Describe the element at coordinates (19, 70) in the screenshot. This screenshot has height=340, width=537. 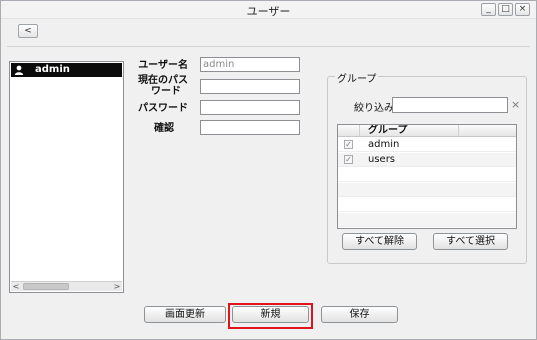
I see `user-icon` at that location.